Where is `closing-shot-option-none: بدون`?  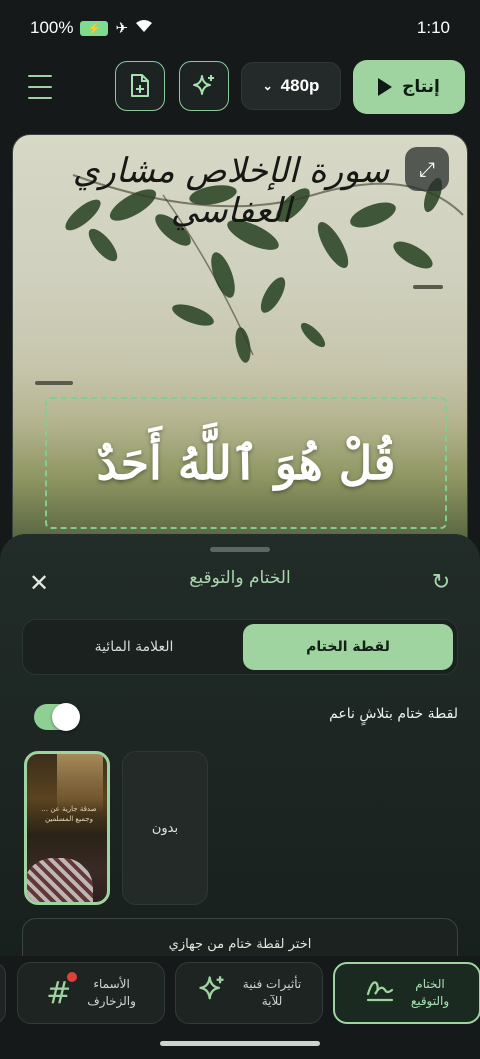 closing-shot-option-none: بدون is located at coordinates (165, 828).